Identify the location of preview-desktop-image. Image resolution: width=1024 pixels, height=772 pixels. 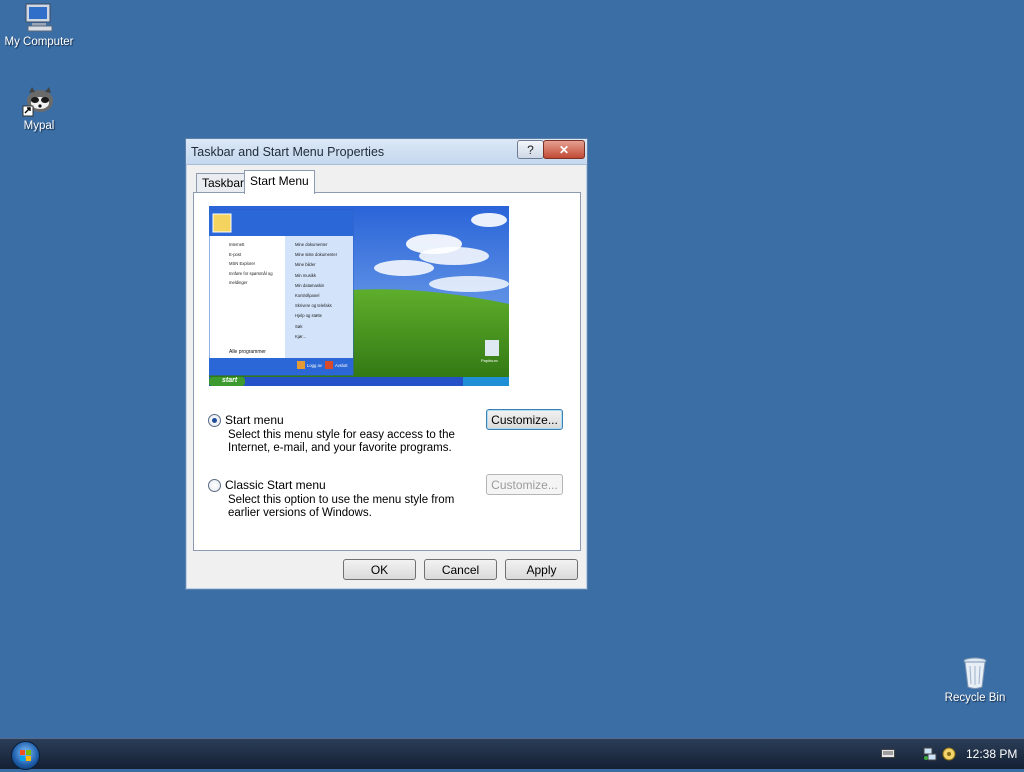
(359, 296).